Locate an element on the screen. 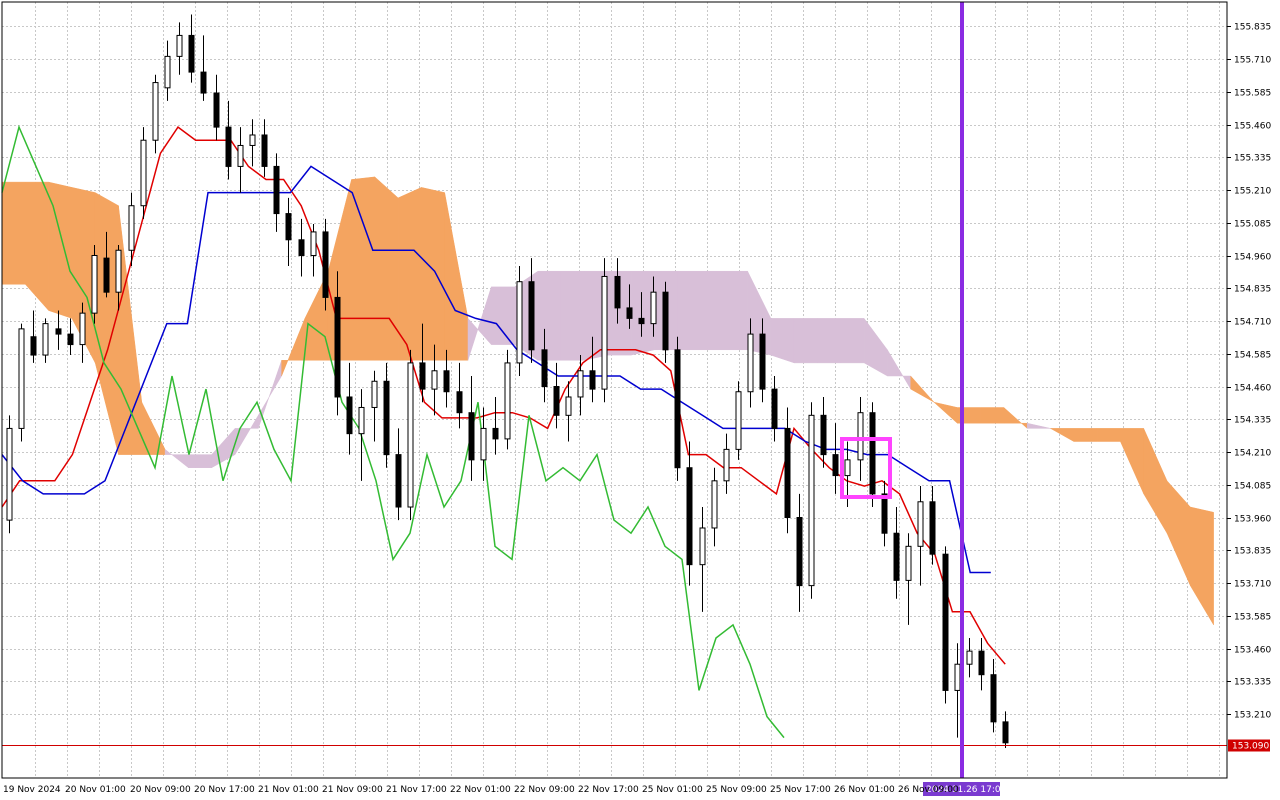 The image size is (1280, 800). x-tick-label: 25 Nov 01:00 is located at coordinates (672, 790).